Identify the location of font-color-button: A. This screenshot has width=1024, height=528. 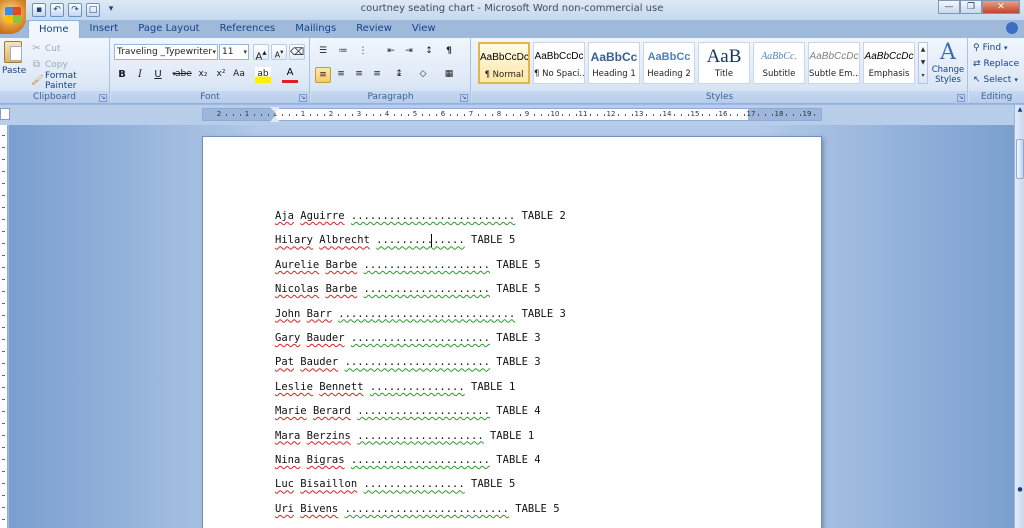
(290, 75).